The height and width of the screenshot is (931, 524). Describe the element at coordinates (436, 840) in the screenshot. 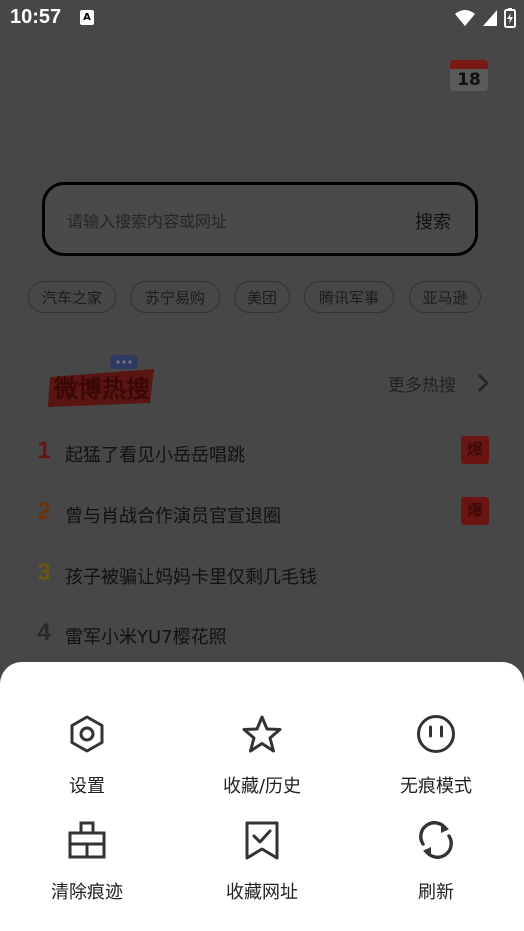

I see `refresh-icon` at that location.